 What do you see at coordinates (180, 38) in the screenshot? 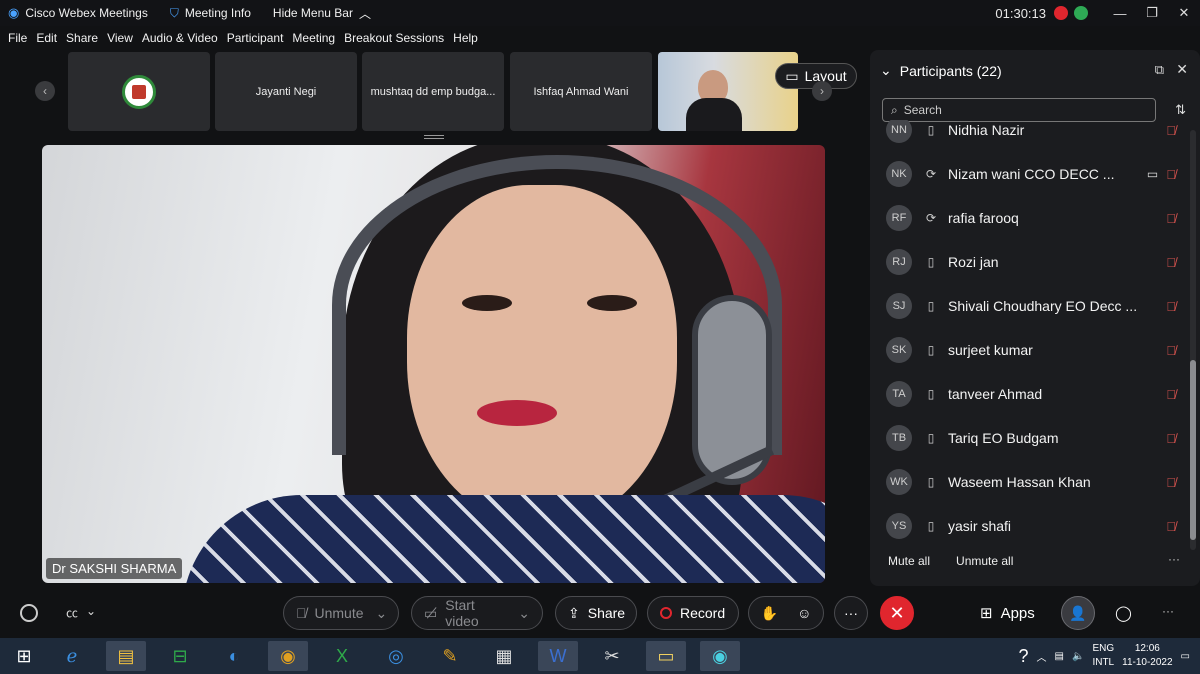
I see `menu-audio-video: Audio & Video` at bounding box center [180, 38].